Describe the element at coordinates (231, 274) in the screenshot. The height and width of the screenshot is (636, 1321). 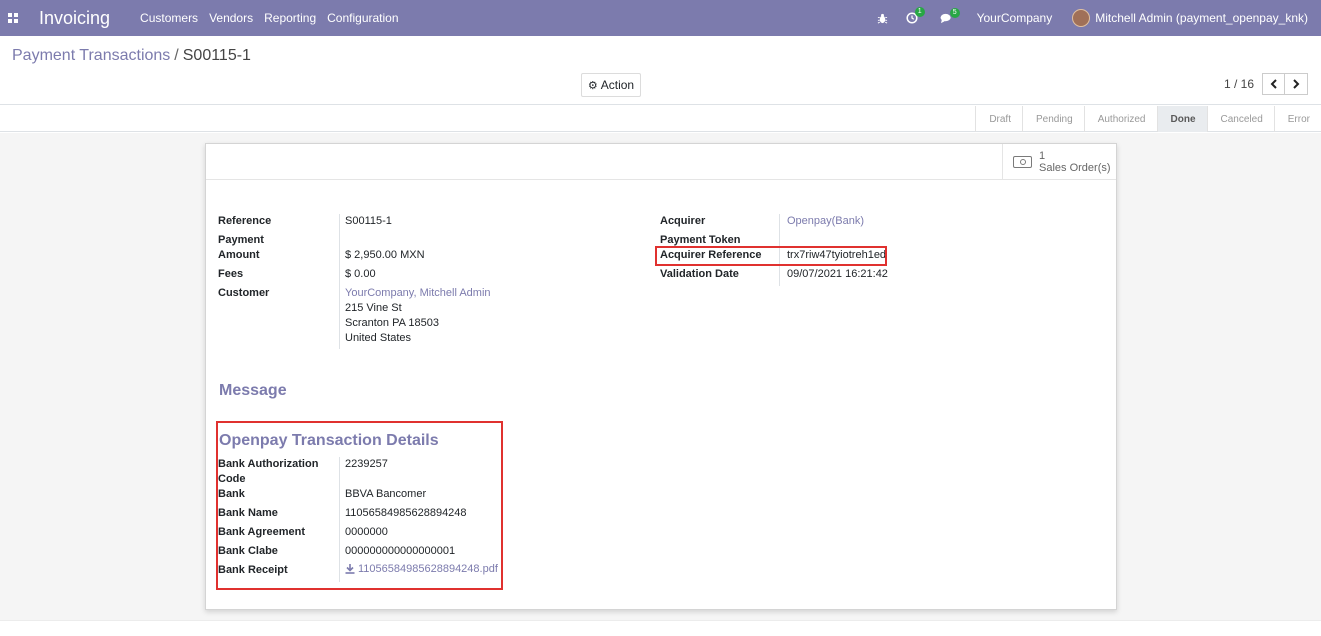
I see `fees-label: Fees` at that location.